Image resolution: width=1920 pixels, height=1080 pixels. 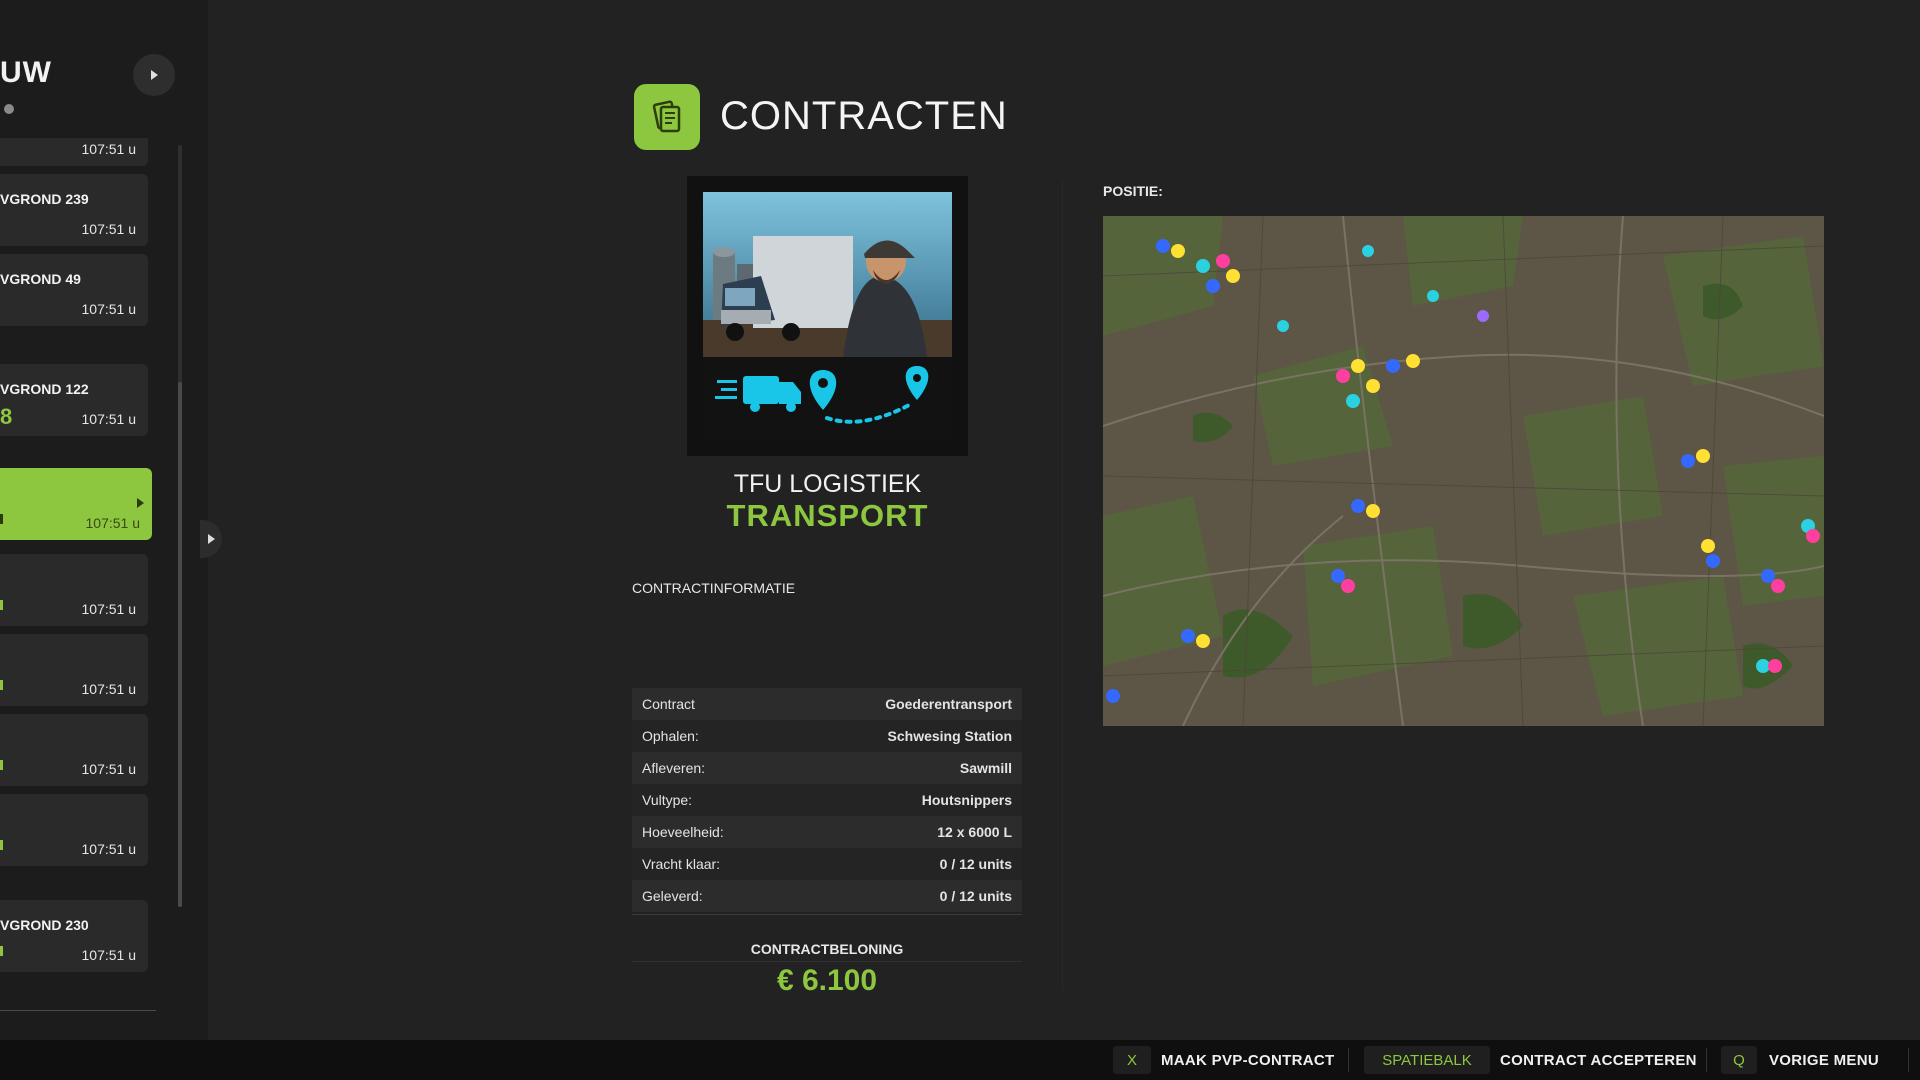 What do you see at coordinates (26, 72) in the screenshot?
I see `sidebar-title: UW` at bounding box center [26, 72].